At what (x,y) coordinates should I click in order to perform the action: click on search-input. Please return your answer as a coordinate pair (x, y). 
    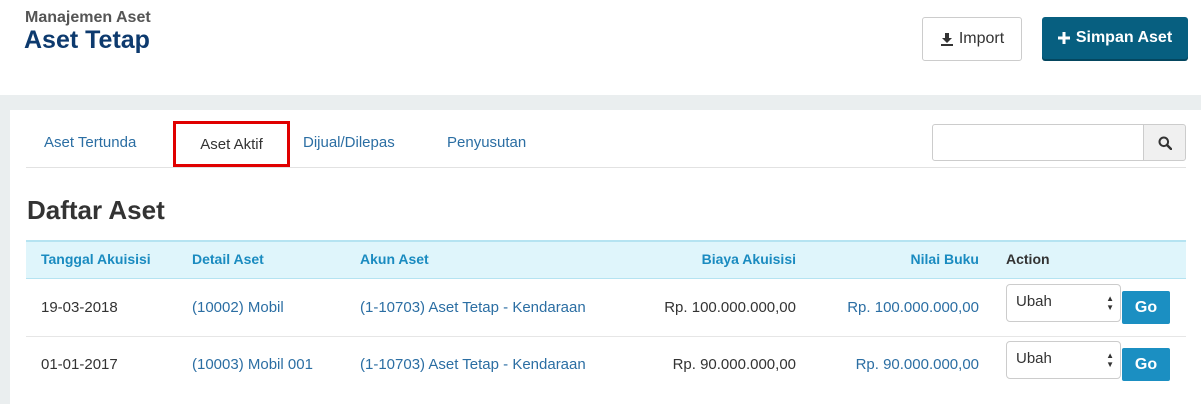
    Looking at the image, I should click on (1038, 142).